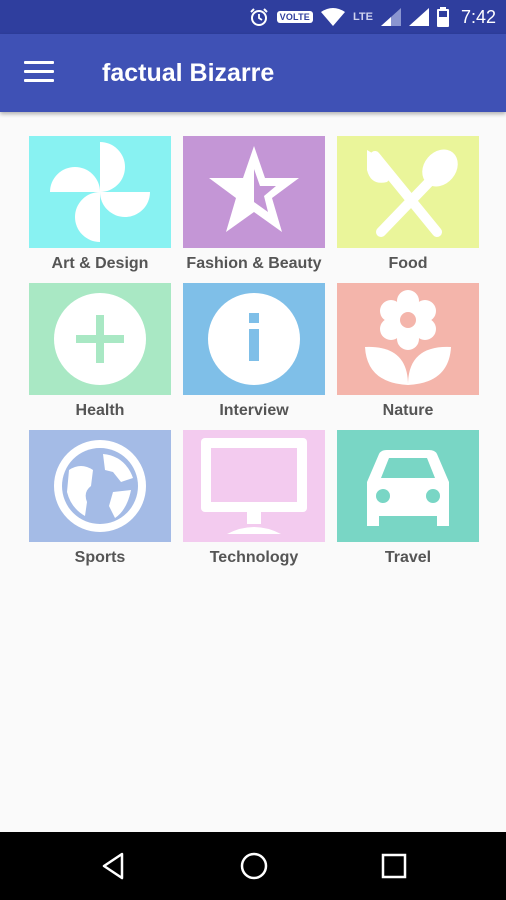 The height and width of the screenshot is (900, 506). I want to click on fork-spoon-icon, so click(412, 193).